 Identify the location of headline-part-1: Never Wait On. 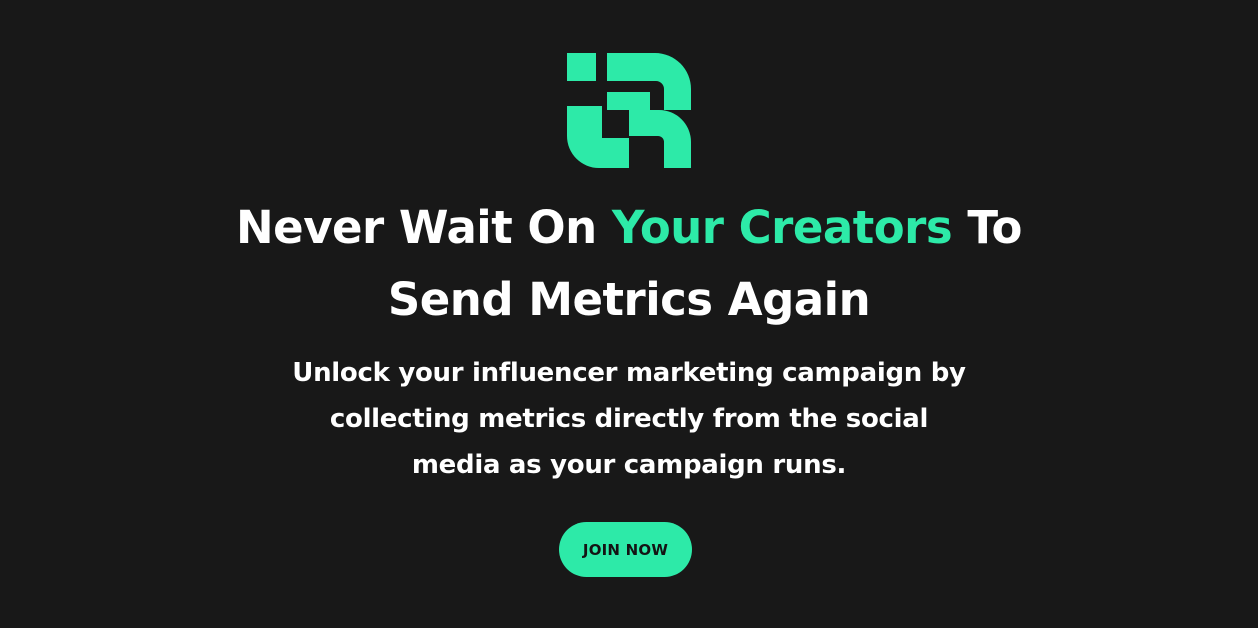
(424, 227).